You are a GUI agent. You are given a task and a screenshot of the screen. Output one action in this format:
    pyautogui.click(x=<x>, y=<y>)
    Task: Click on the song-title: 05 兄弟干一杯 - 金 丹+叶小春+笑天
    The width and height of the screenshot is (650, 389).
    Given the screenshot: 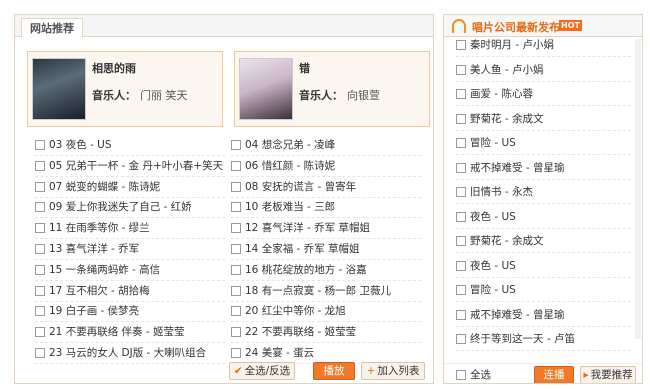 What is the action you would take?
    pyautogui.click(x=136, y=166)
    